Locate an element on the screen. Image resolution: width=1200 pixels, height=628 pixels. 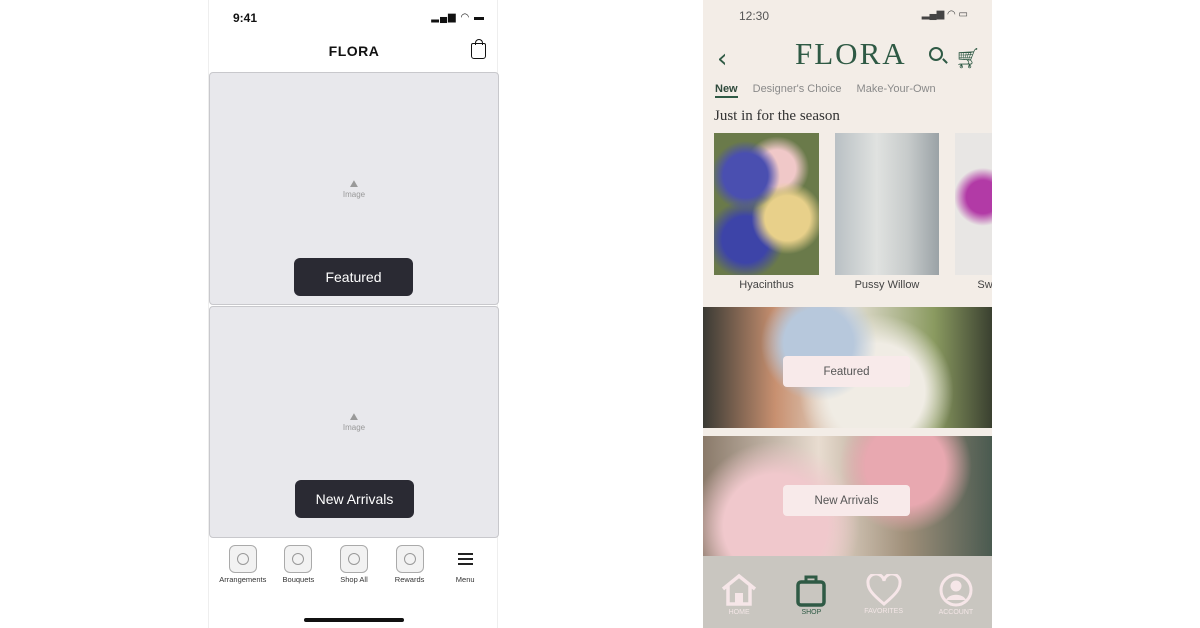
product-image-sweet-pea is located at coordinates (973, 204).